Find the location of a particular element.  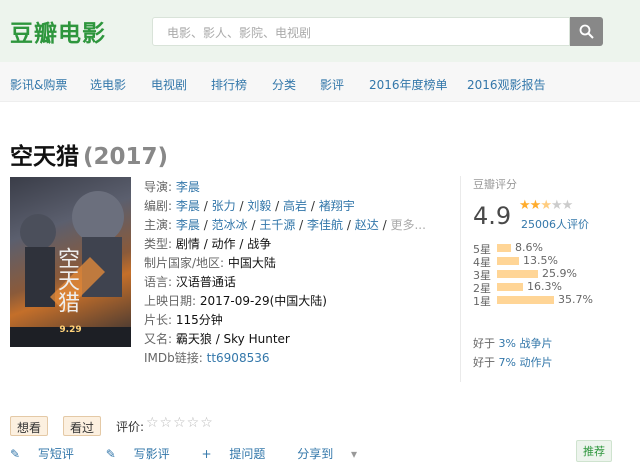

movie-title: 空天猎 is located at coordinates (44, 157).